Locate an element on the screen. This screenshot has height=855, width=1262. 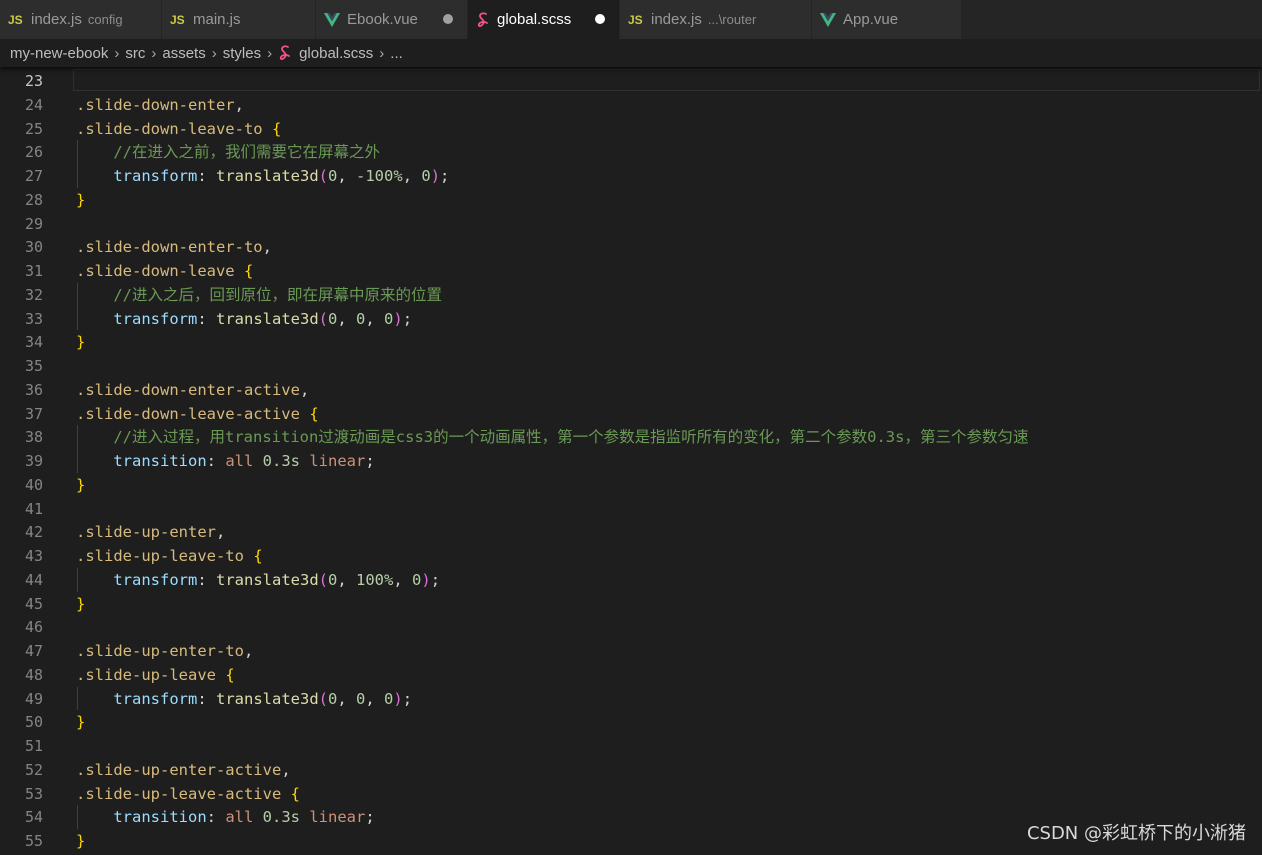
breadcrumb-item: global.scss is located at coordinates (325, 53).